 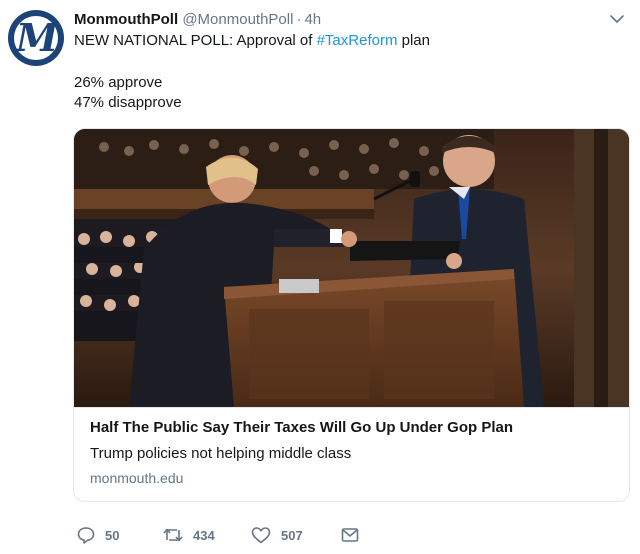 I want to click on direct-message-icon, so click(x=350, y=535).